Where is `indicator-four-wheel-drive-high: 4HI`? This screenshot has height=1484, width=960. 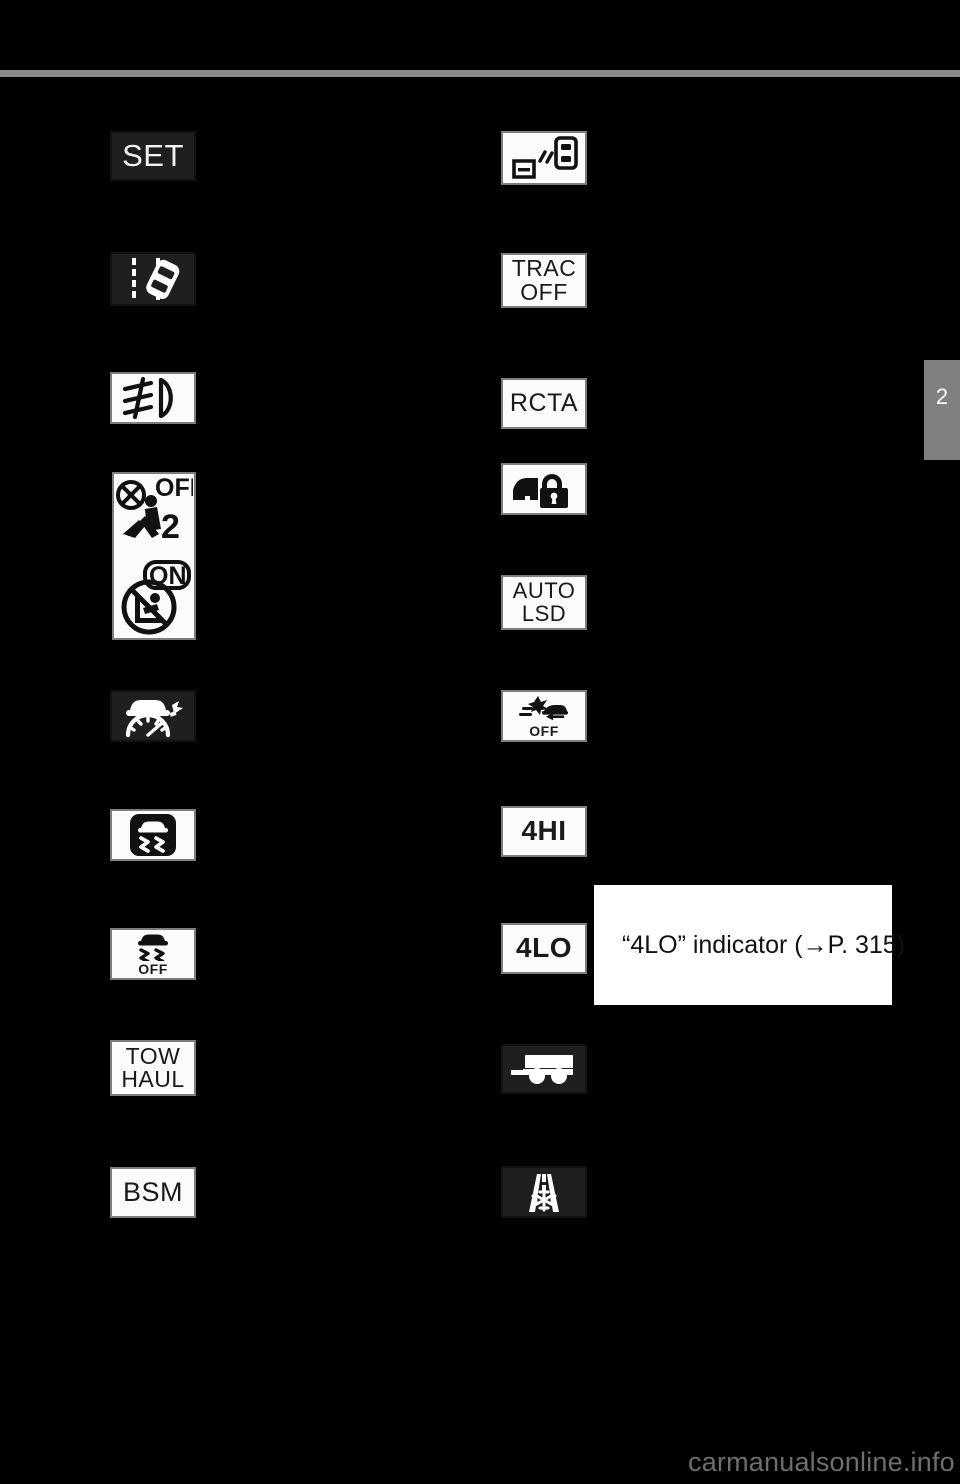 indicator-four-wheel-drive-high: 4HI is located at coordinates (544, 831).